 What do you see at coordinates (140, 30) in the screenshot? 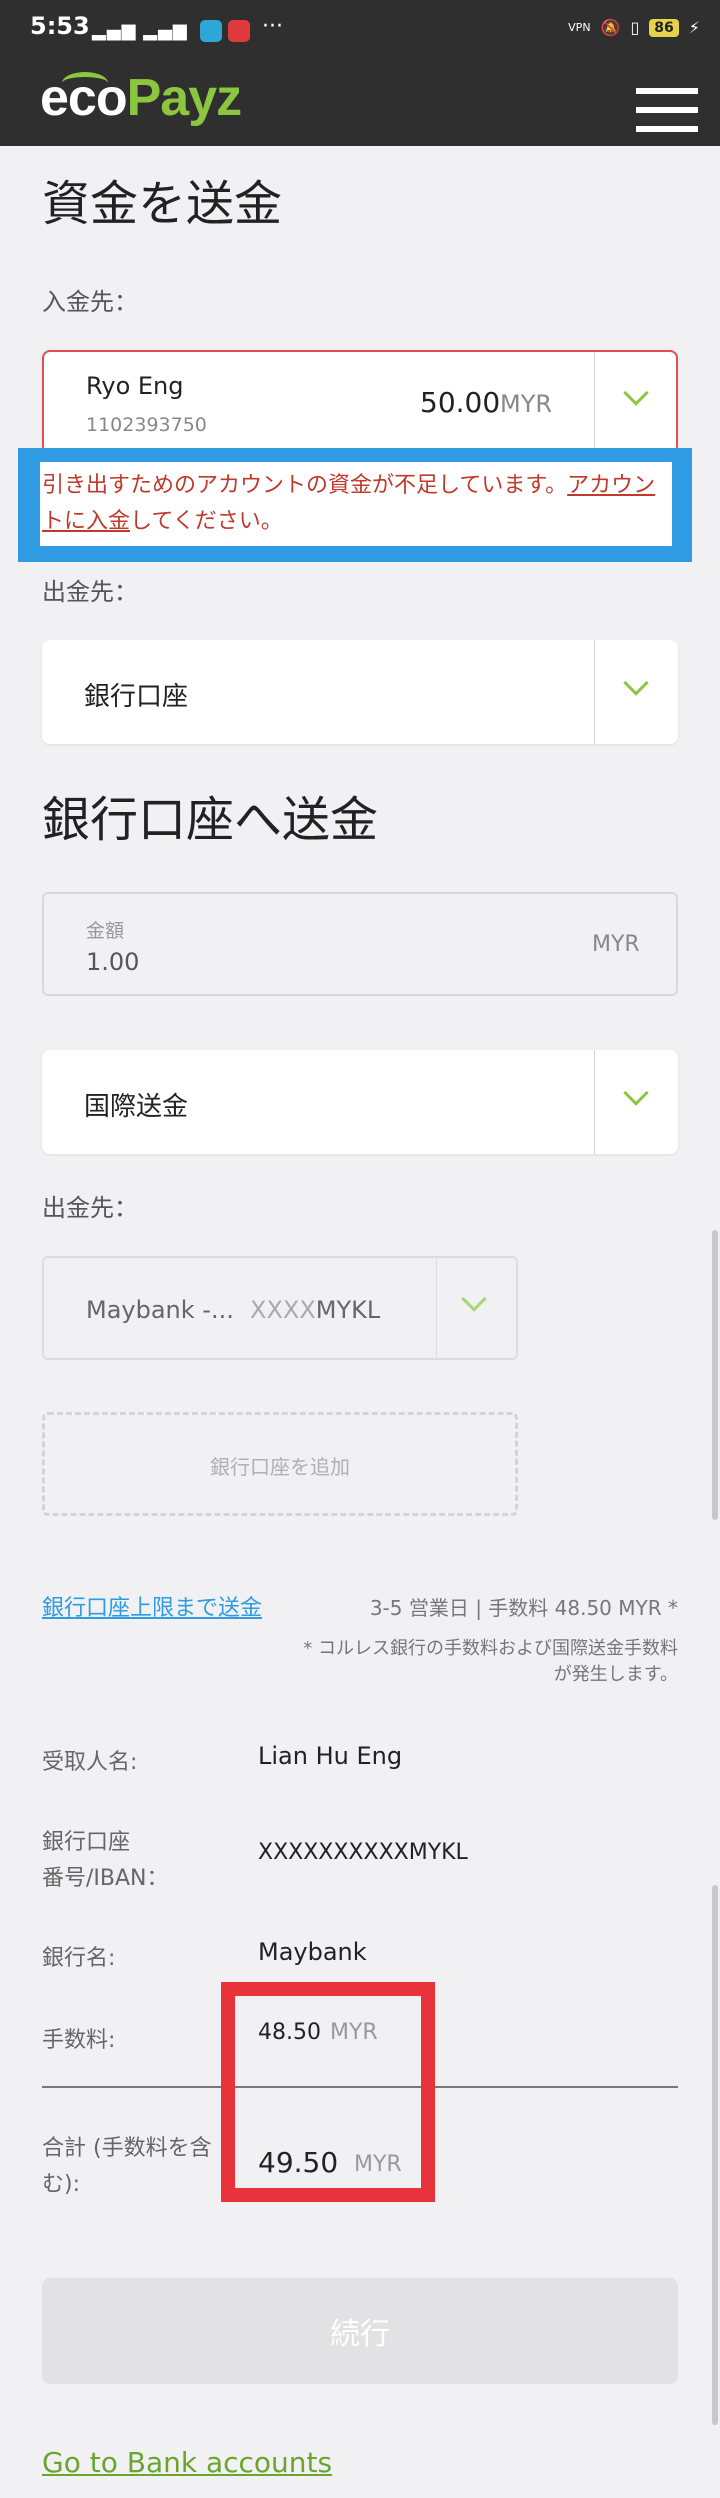
I see `signal-icon: ▂▄▆ ▂▄▆` at bounding box center [140, 30].